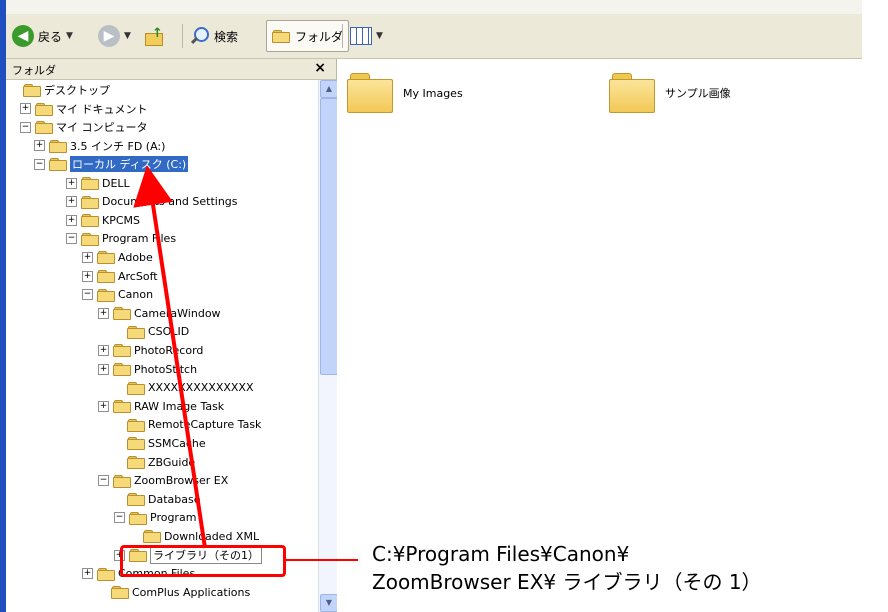 The height and width of the screenshot is (612, 888). I want to click on close-pane-button: ×, so click(320, 68).